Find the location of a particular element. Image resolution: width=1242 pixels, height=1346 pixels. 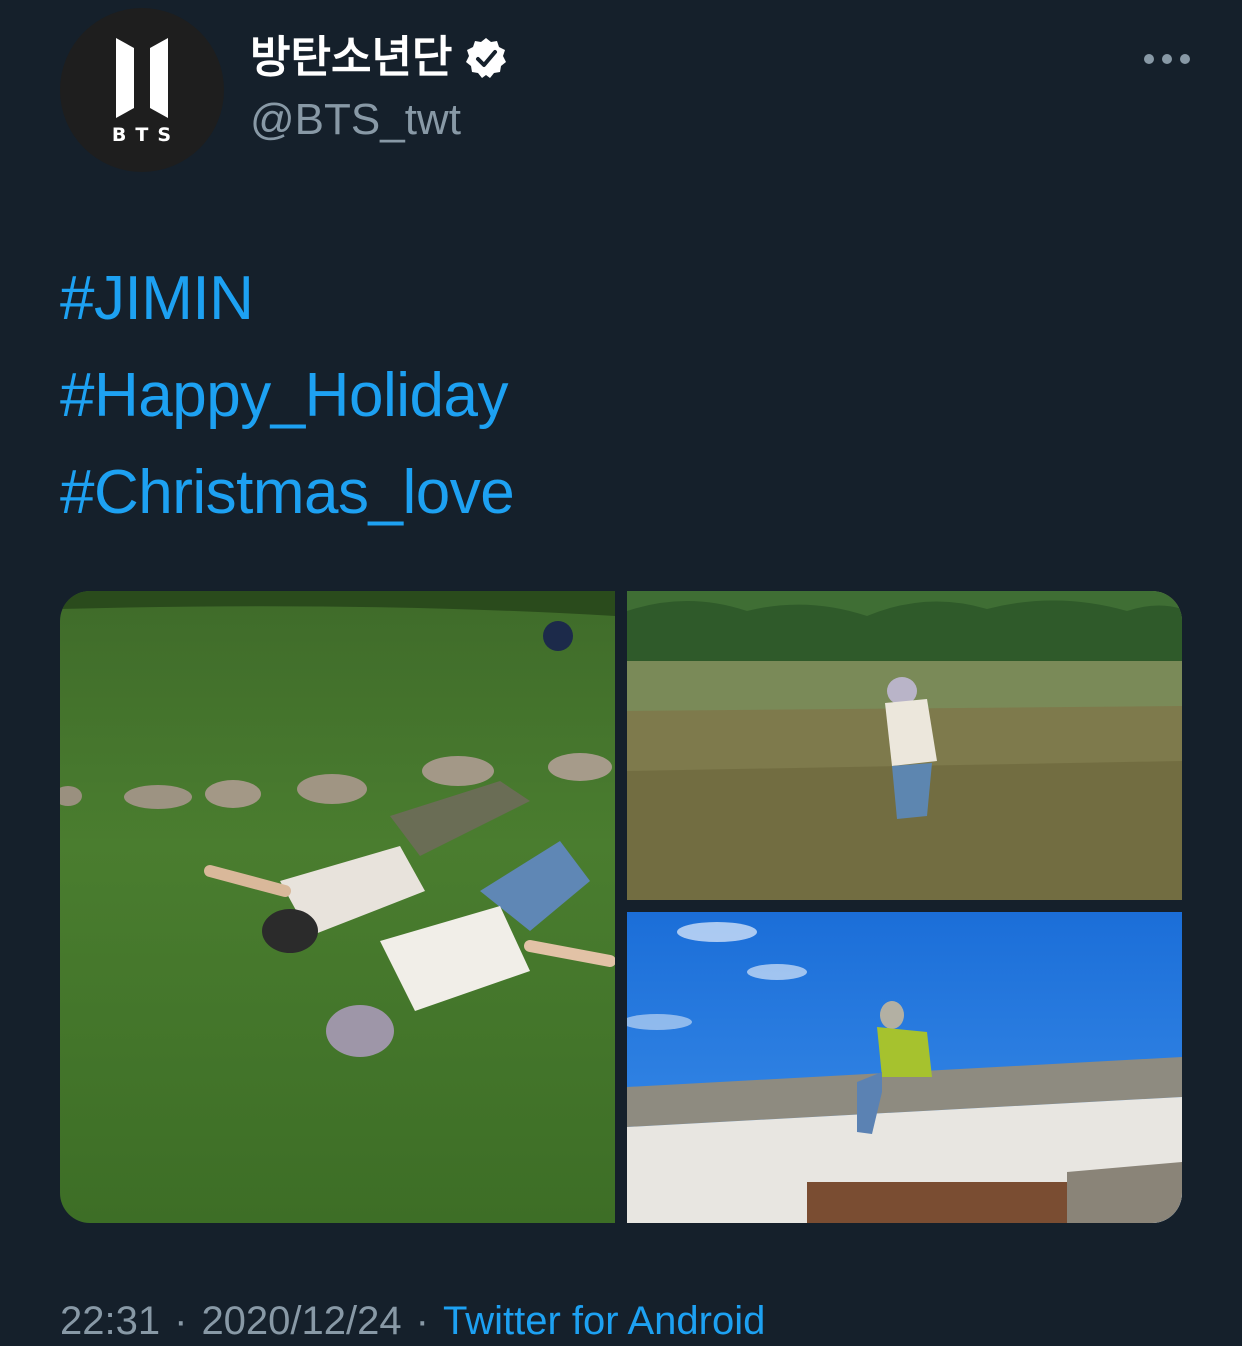

tweet-source-link: Twitter for Android is located at coordinates (604, 1321).